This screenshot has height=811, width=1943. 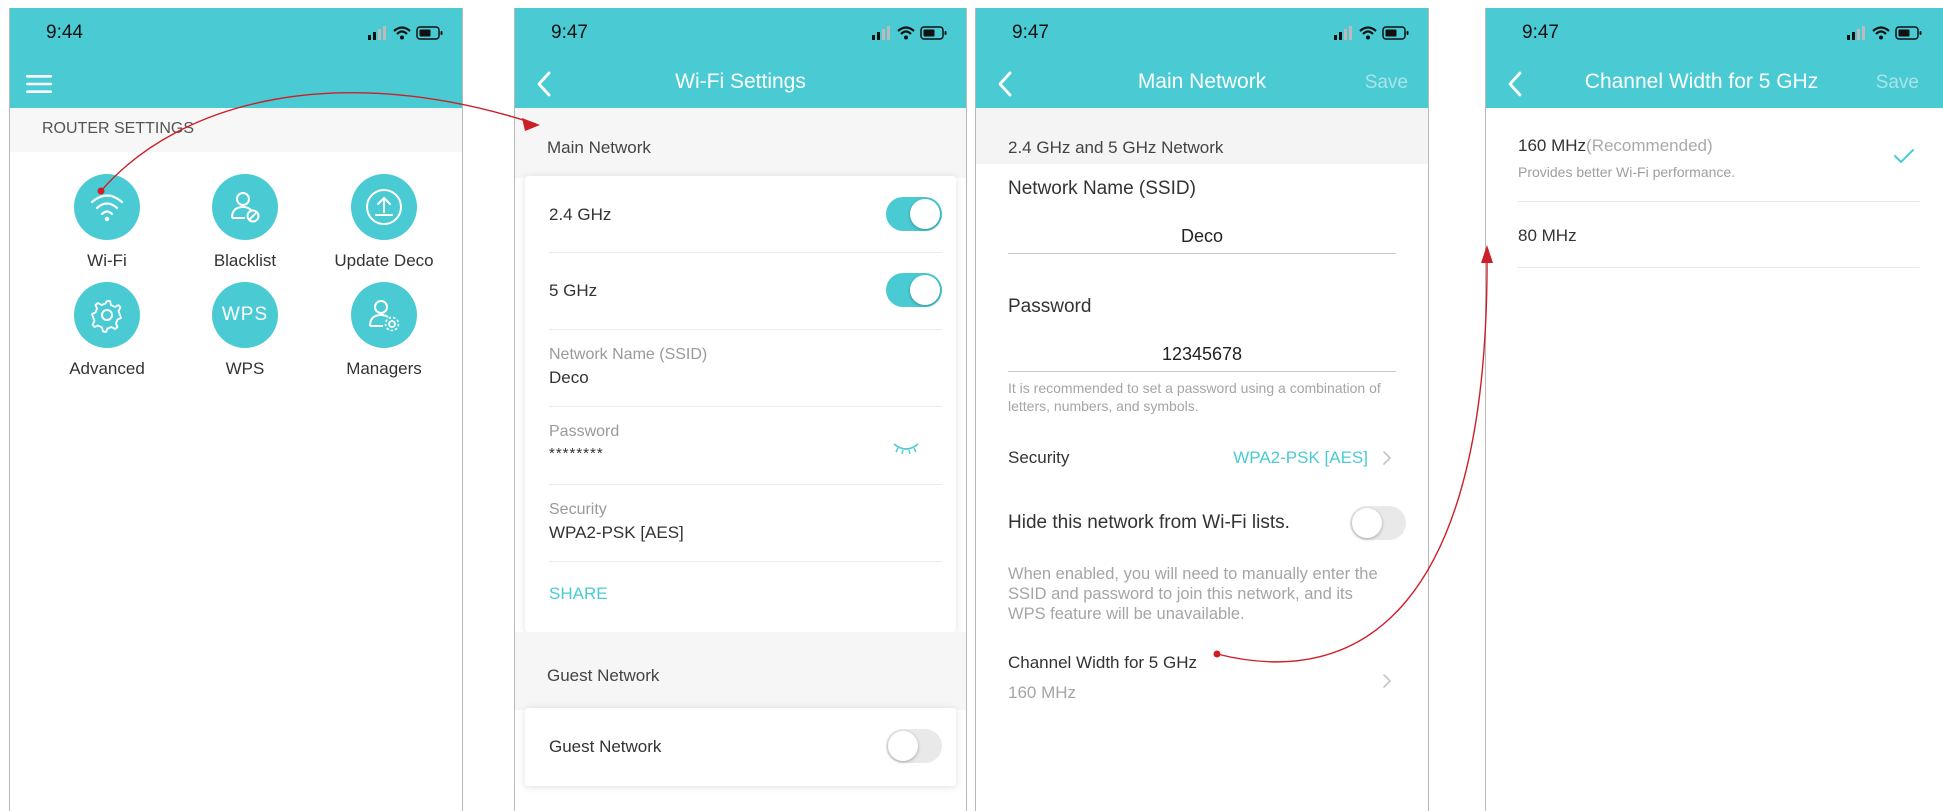 What do you see at coordinates (576, 453) in the screenshot?
I see `password-value: ********` at bounding box center [576, 453].